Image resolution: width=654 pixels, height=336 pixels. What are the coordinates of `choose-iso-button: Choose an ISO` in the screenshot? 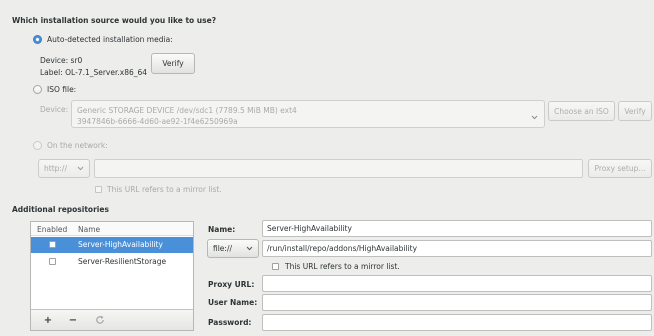 It's located at (581, 111).